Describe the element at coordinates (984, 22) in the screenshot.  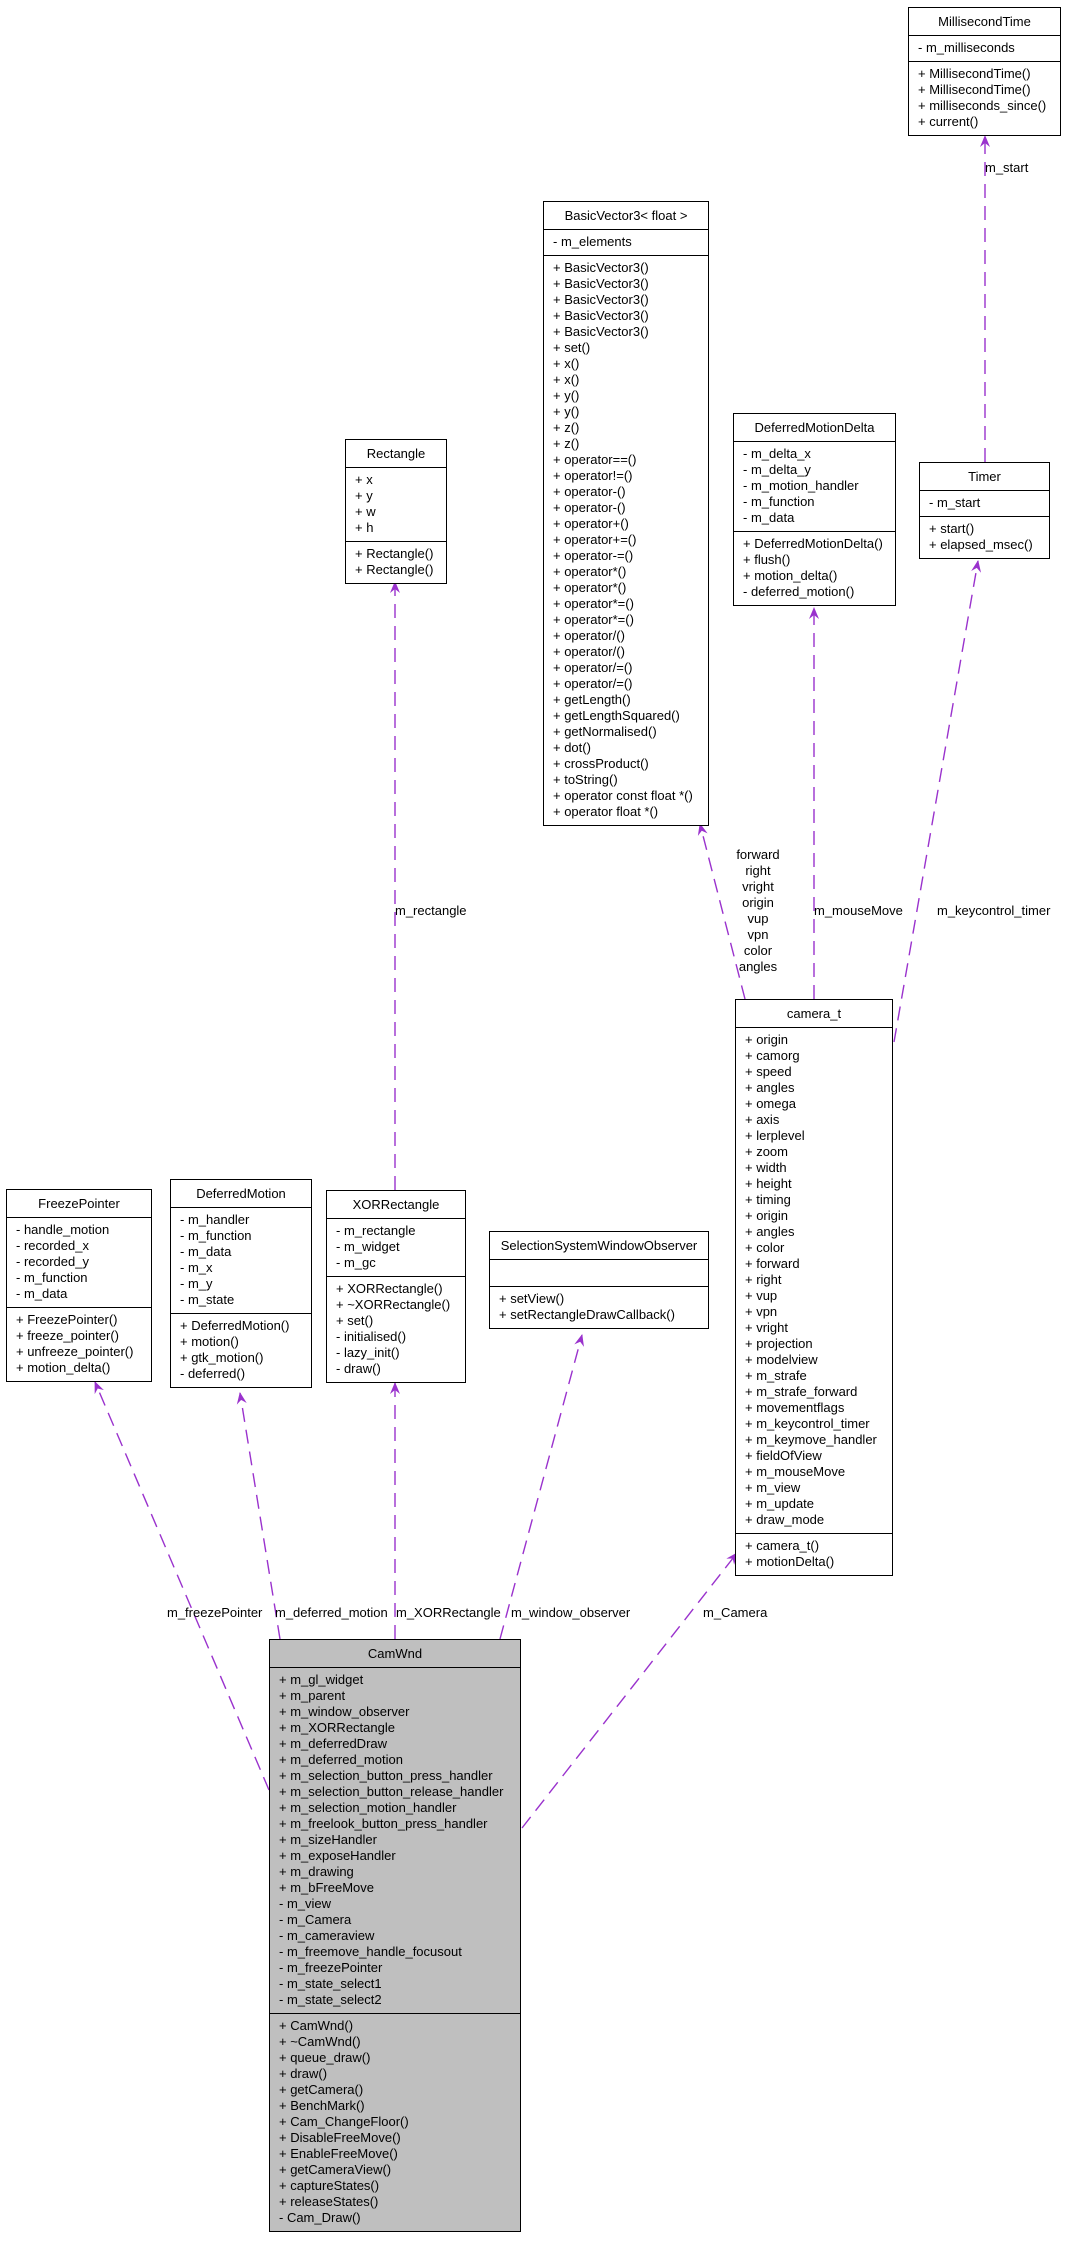
I see `class-name: MillisecondTime` at that location.